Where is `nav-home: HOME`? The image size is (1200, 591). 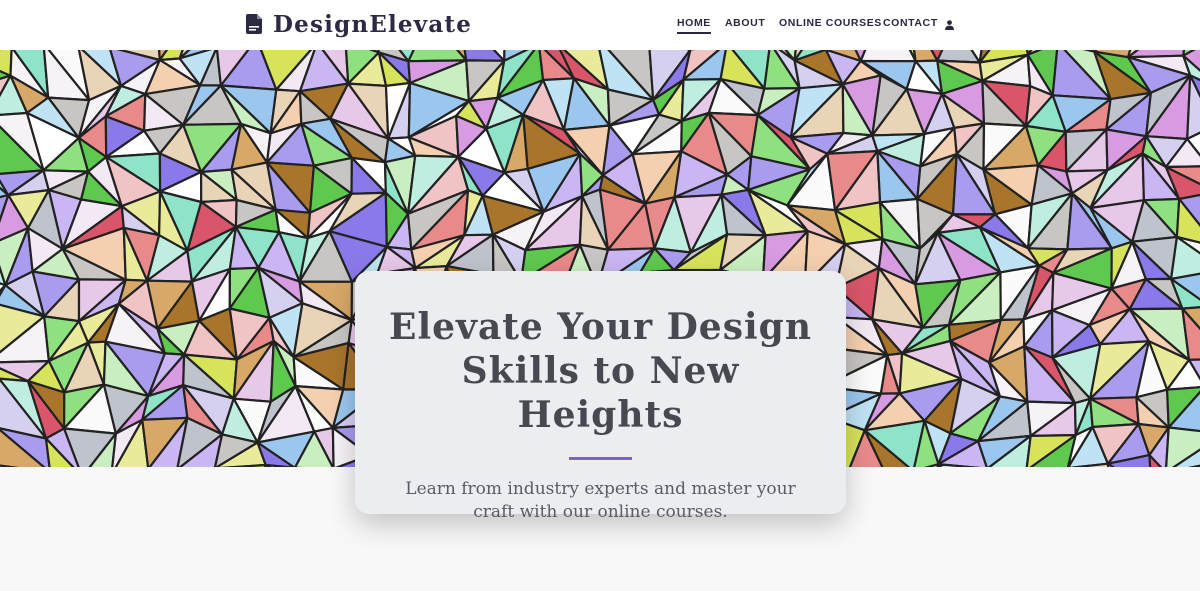
nav-home: HOME is located at coordinates (694, 25).